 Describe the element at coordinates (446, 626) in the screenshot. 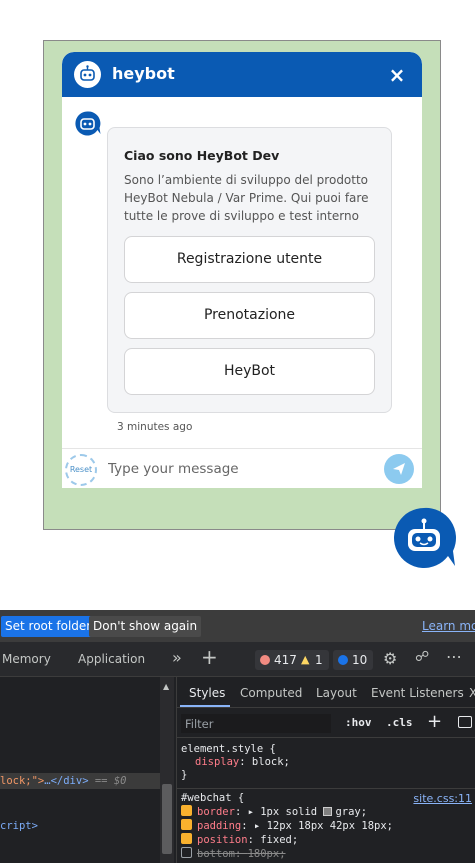

I see `learn-more-link: Learn more` at that location.